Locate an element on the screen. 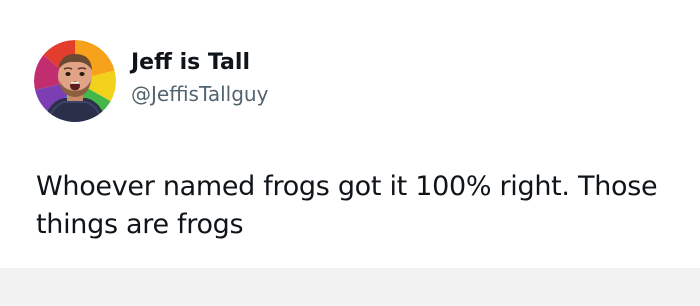 The image size is (700, 306). author-avatar is located at coordinates (75, 81).